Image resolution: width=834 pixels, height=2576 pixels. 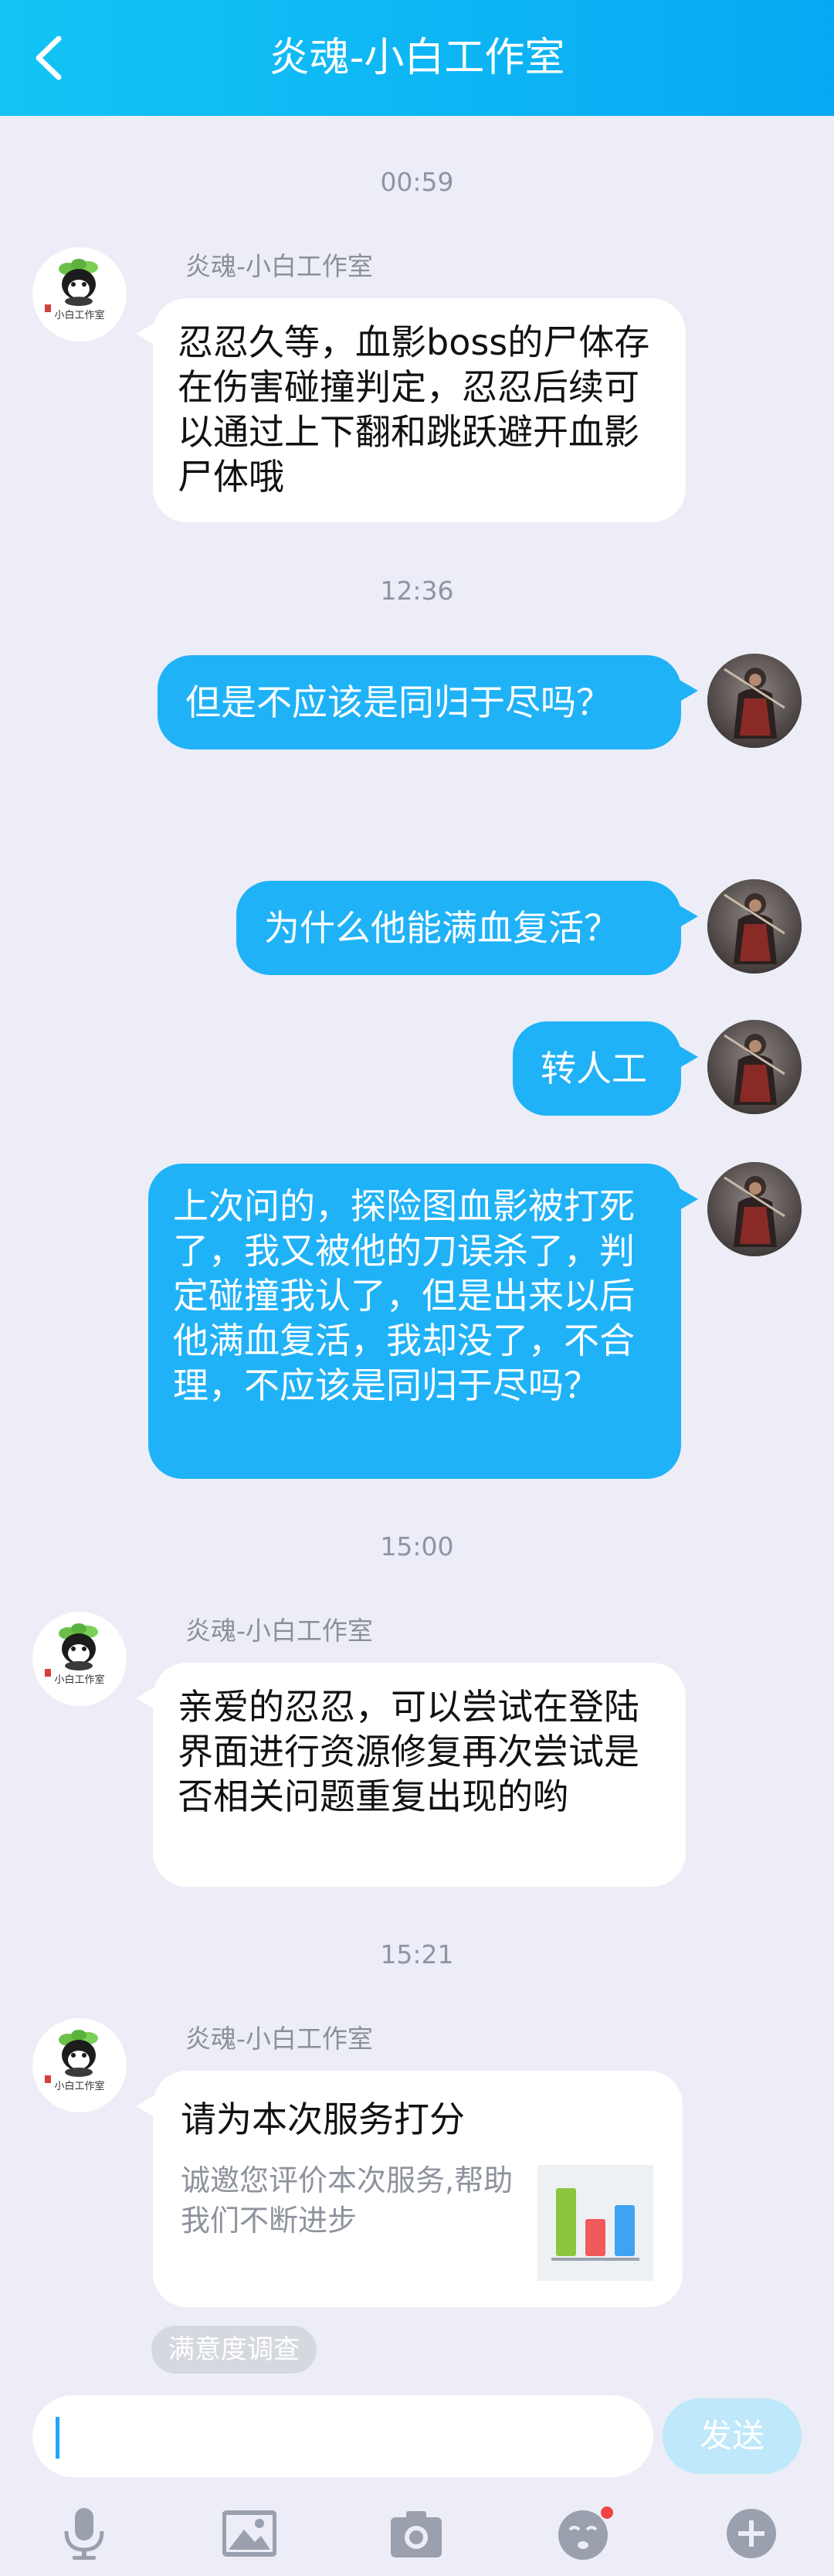 What do you see at coordinates (416, 2533) in the screenshot?
I see `camera-icon` at bounding box center [416, 2533].